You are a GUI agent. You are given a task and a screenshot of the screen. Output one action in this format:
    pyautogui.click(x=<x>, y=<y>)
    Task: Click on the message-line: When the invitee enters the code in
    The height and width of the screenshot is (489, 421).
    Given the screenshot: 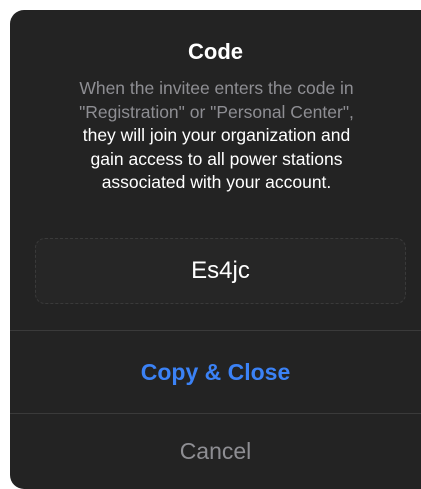 What is the action you would take?
    pyautogui.click(x=216, y=88)
    